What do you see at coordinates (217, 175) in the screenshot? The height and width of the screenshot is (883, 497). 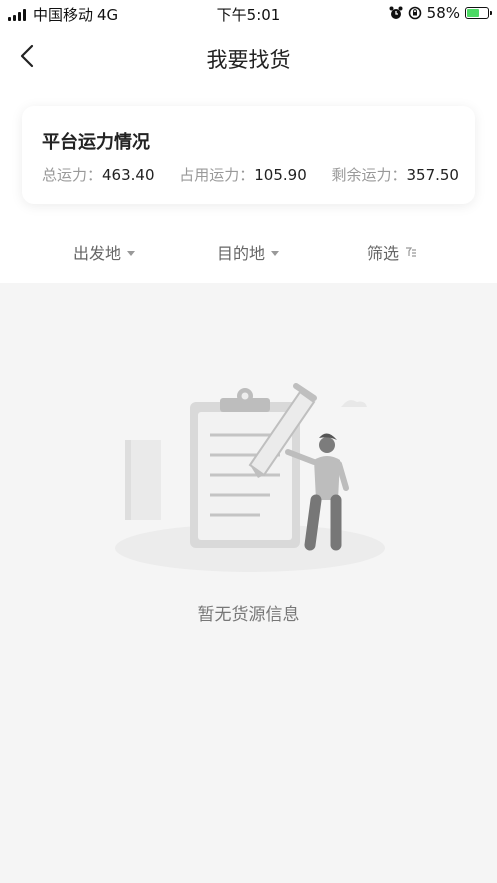 I see `stat-used-label: 占用运力：` at bounding box center [217, 175].